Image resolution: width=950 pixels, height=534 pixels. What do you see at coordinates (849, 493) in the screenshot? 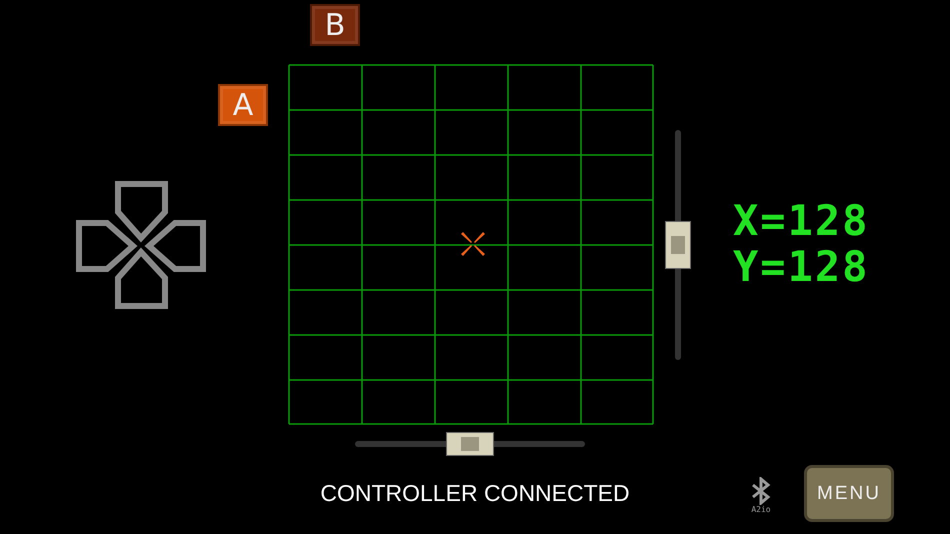
I see `menu-button: MENU` at bounding box center [849, 493].